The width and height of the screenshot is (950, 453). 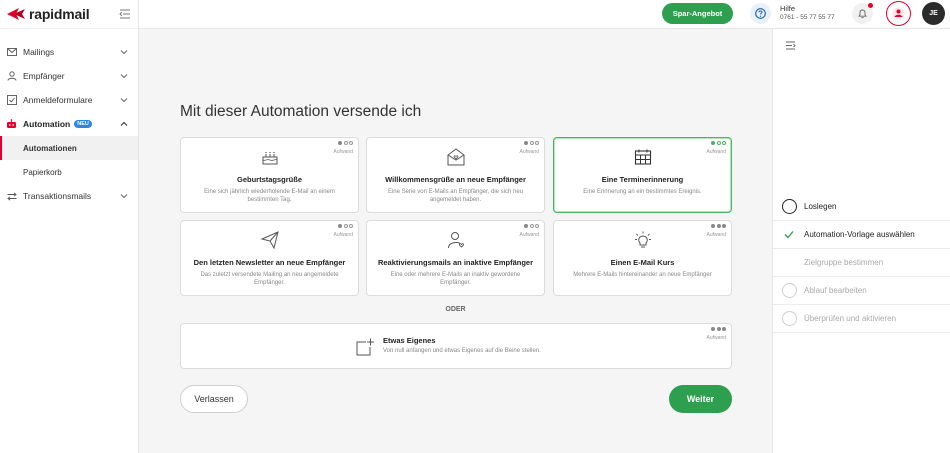 I want to click on rocket-person-icon, so click(x=898, y=13).